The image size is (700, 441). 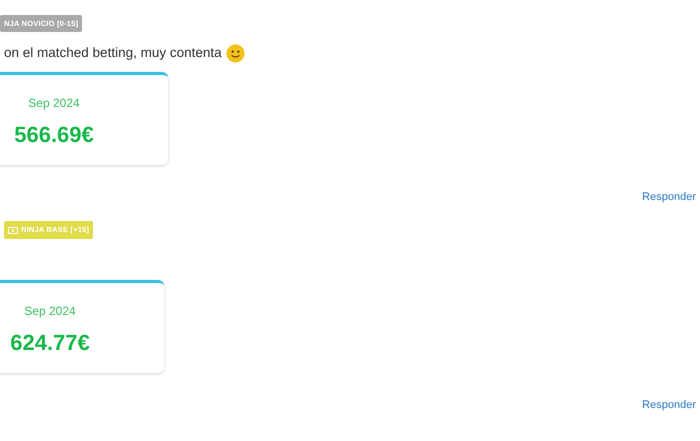 I want to click on comment-text: on el matched betting, muy contenta, so click(x=113, y=53).